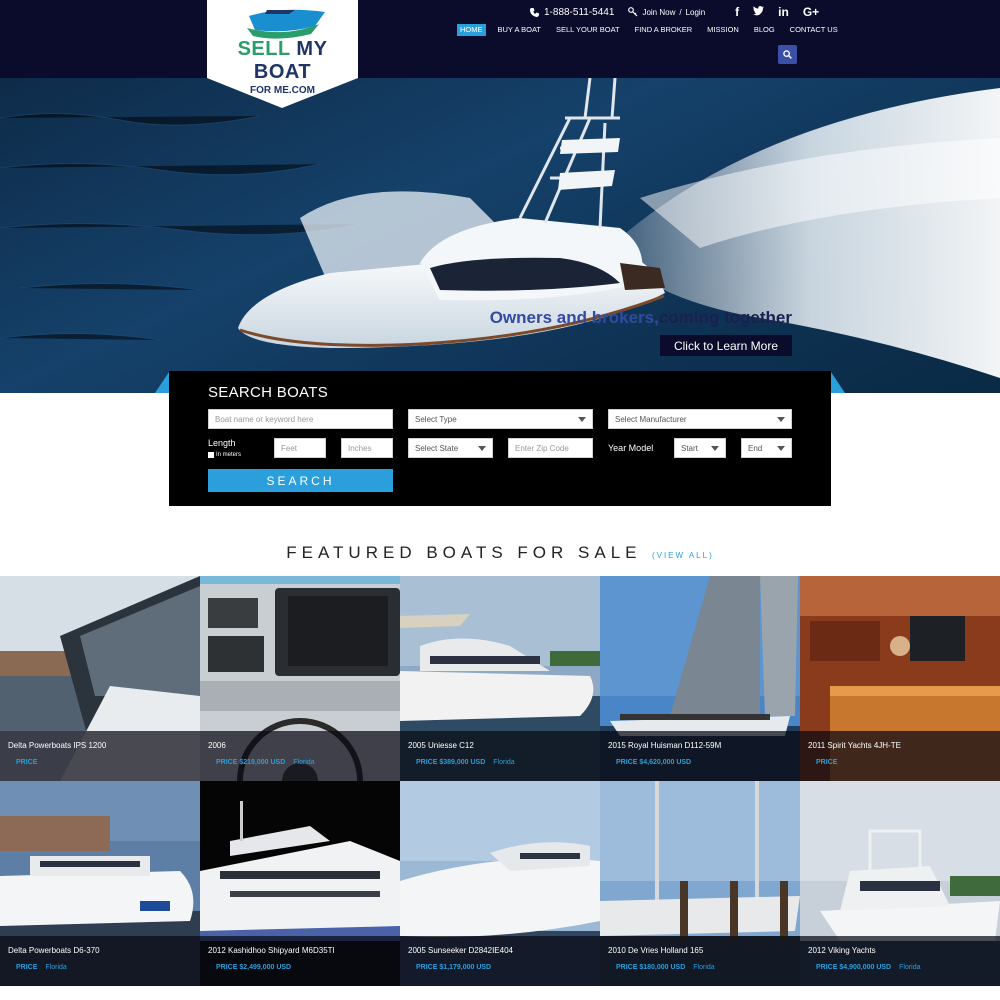 This screenshot has width=1000, height=1000. I want to click on nav-find-a-broker: FIND A BROKER, so click(664, 30).